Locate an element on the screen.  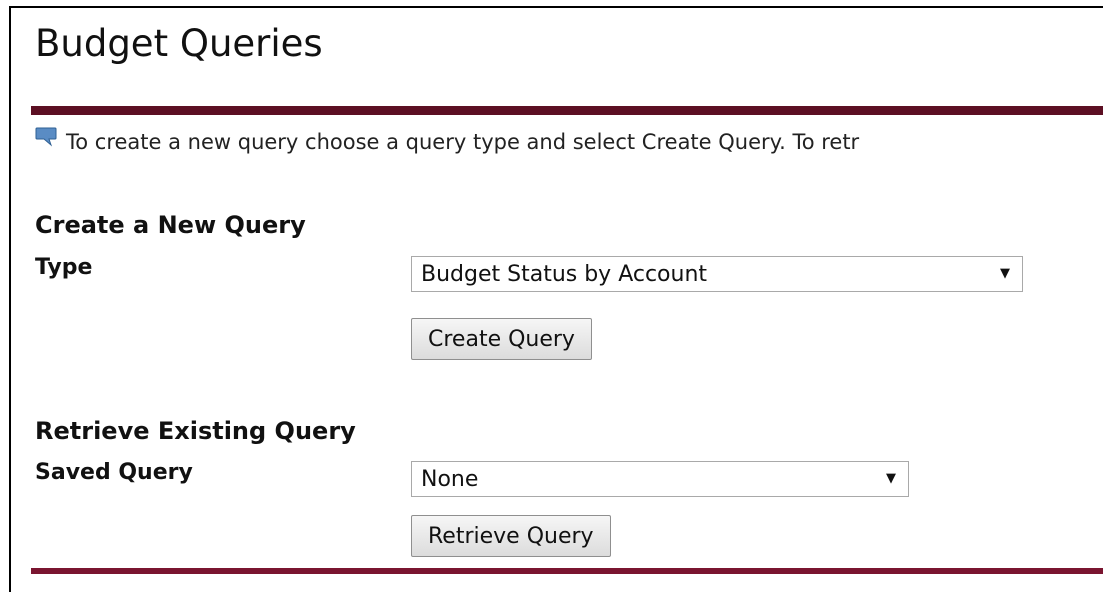
saved-query-select: None ▼ is located at coordinates (660, 479).